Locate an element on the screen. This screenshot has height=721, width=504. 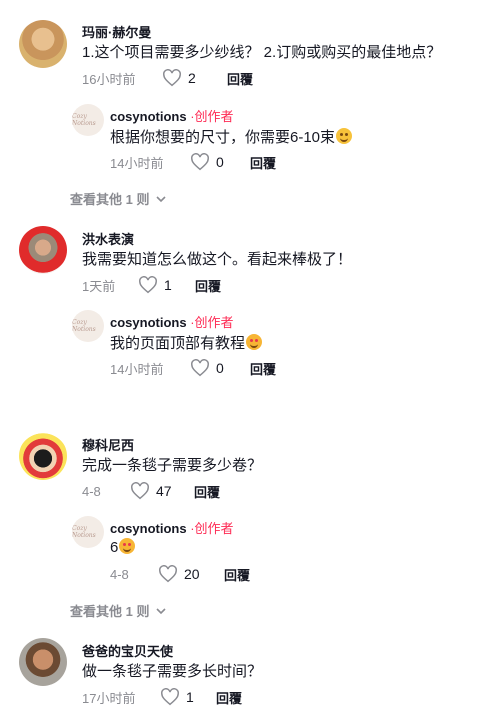
comment-time: 16小时前 is located at coordinates (109, 79).